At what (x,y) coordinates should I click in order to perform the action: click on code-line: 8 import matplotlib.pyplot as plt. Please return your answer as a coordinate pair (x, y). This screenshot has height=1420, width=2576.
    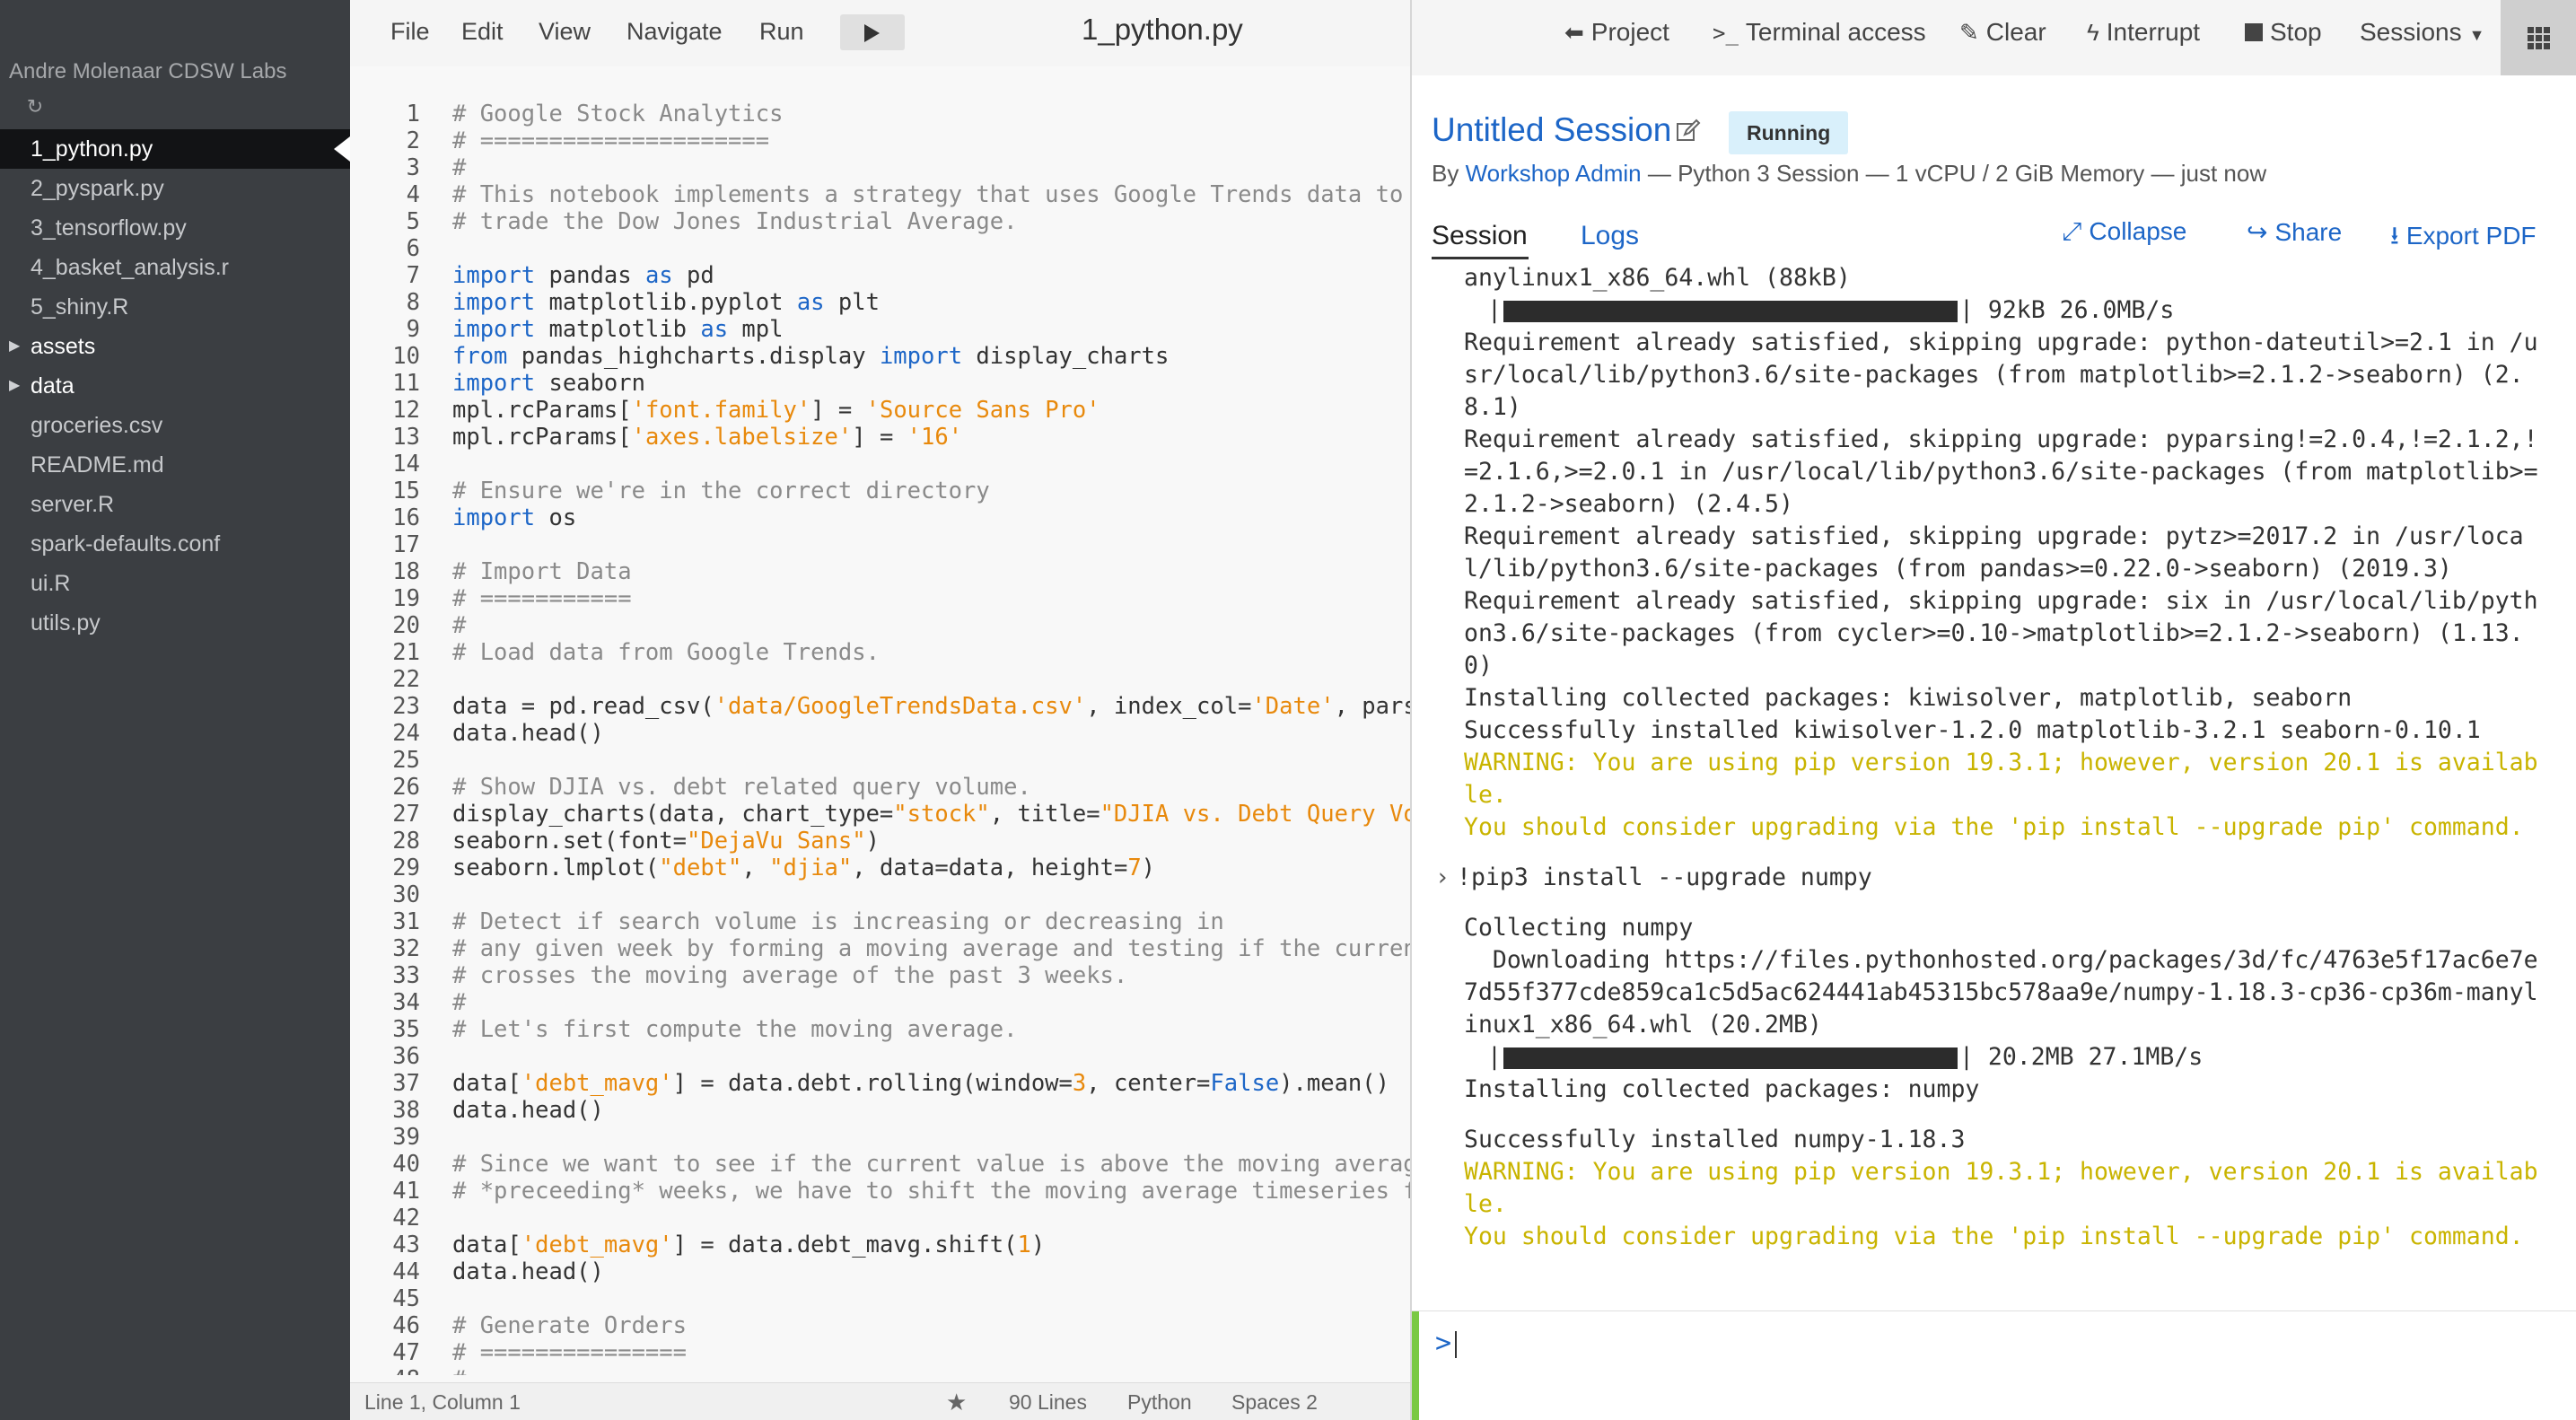
    Looking at the image, I should click on (880, 302).